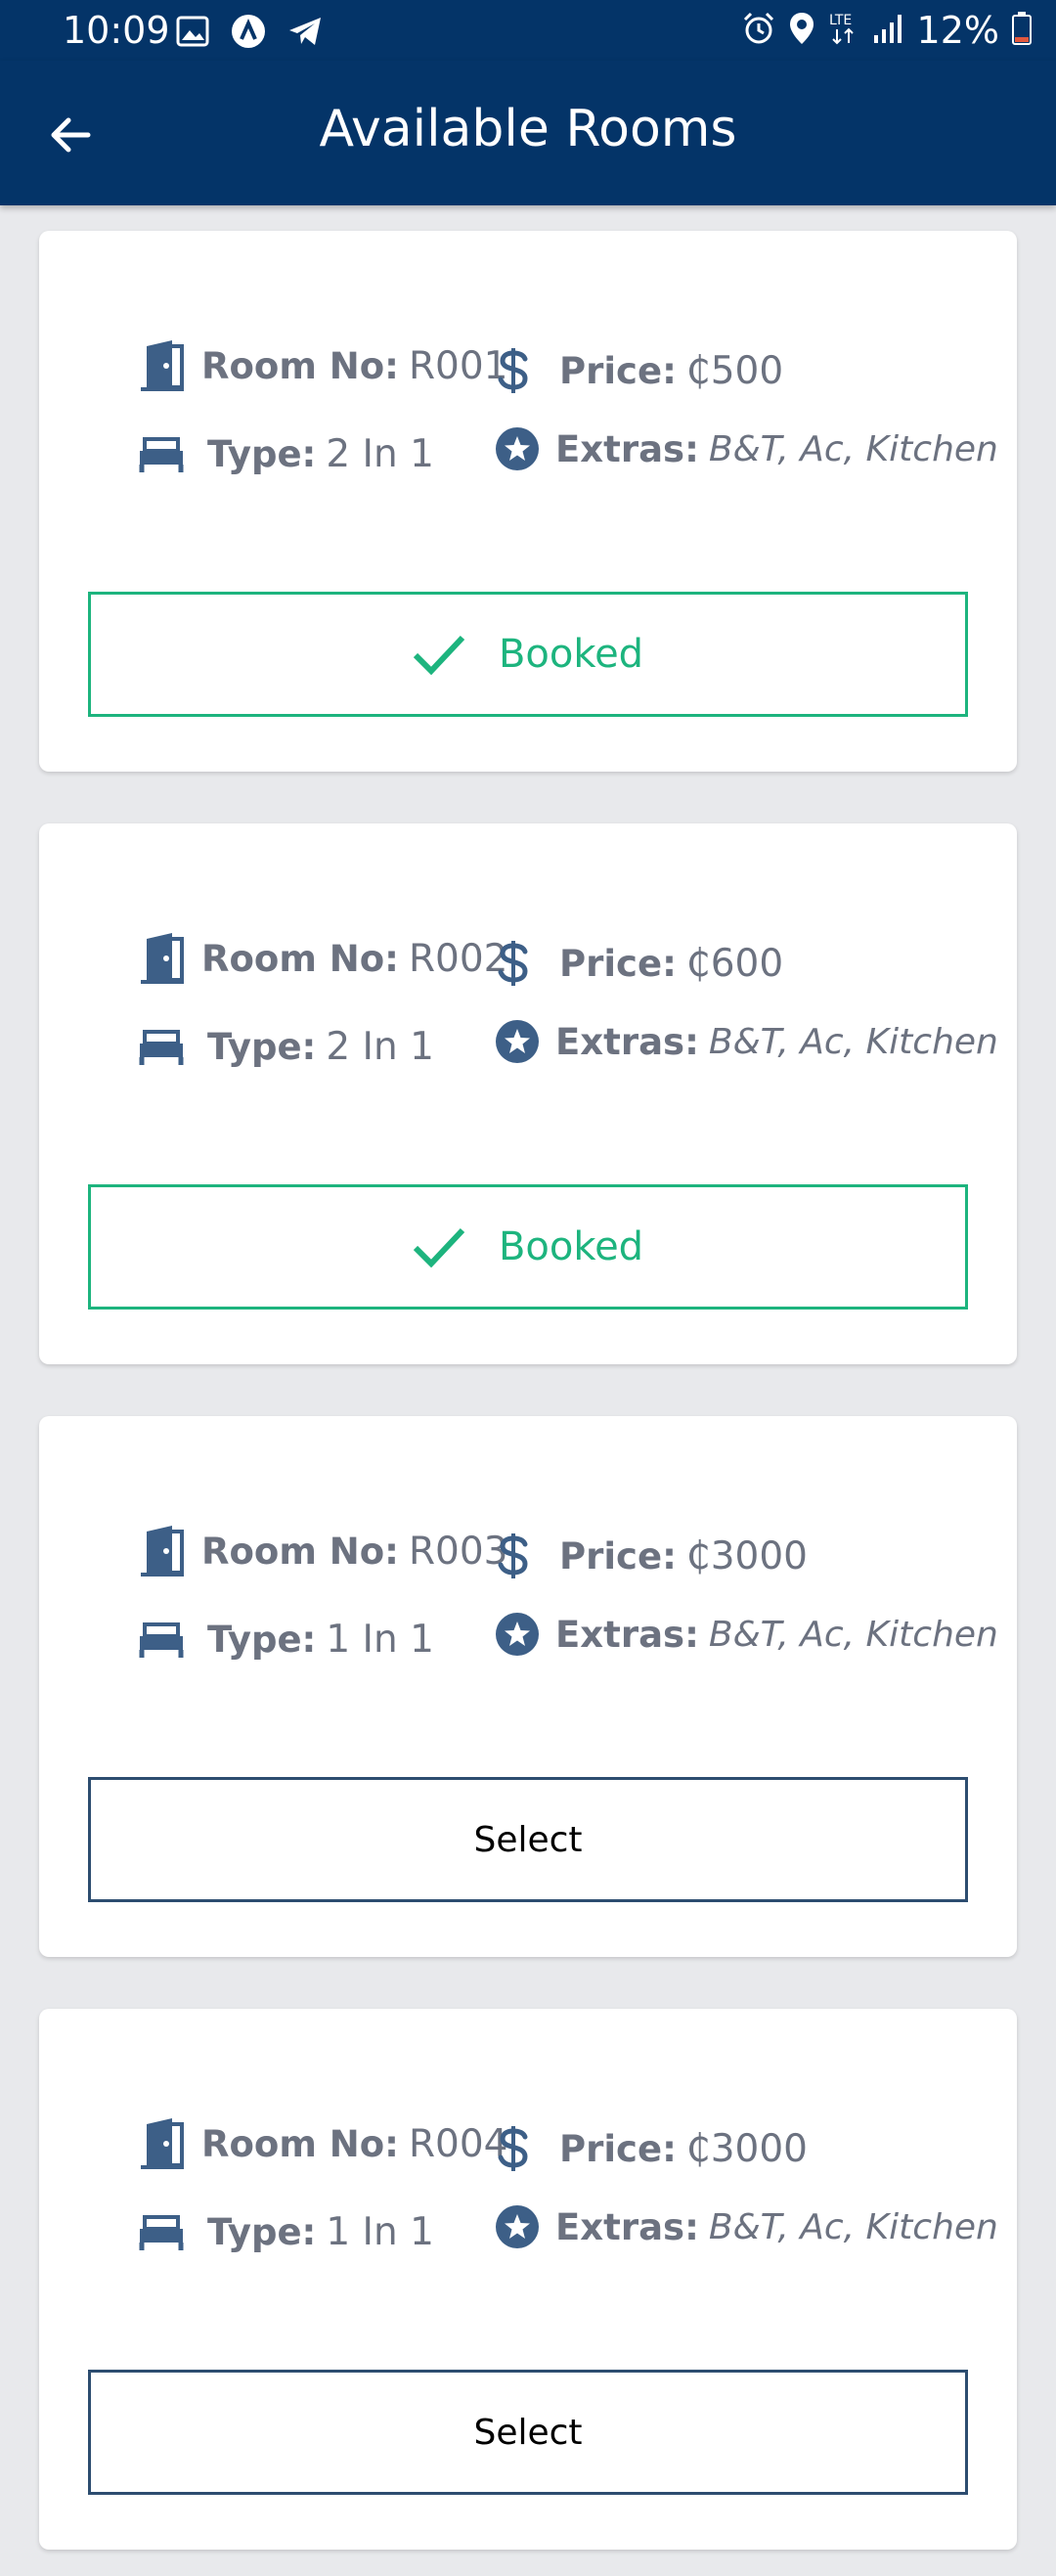 The width and height of the screenshot is (1056, 2576). Describe the element at coordinates (458, 365) in the screenshot. I see `room-no-value: R001` at that location.